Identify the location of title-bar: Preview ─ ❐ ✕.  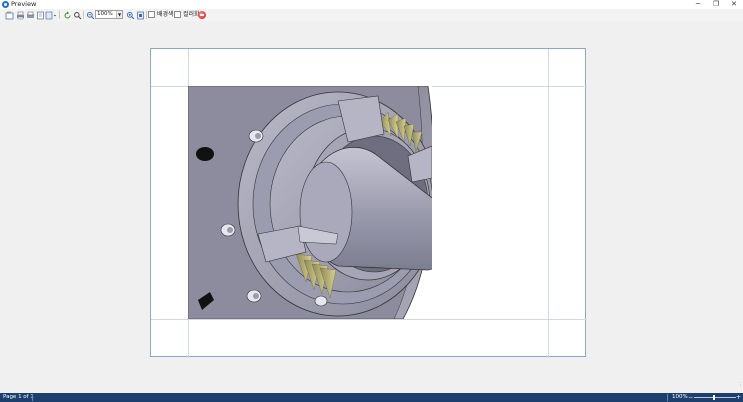
(371, 4).